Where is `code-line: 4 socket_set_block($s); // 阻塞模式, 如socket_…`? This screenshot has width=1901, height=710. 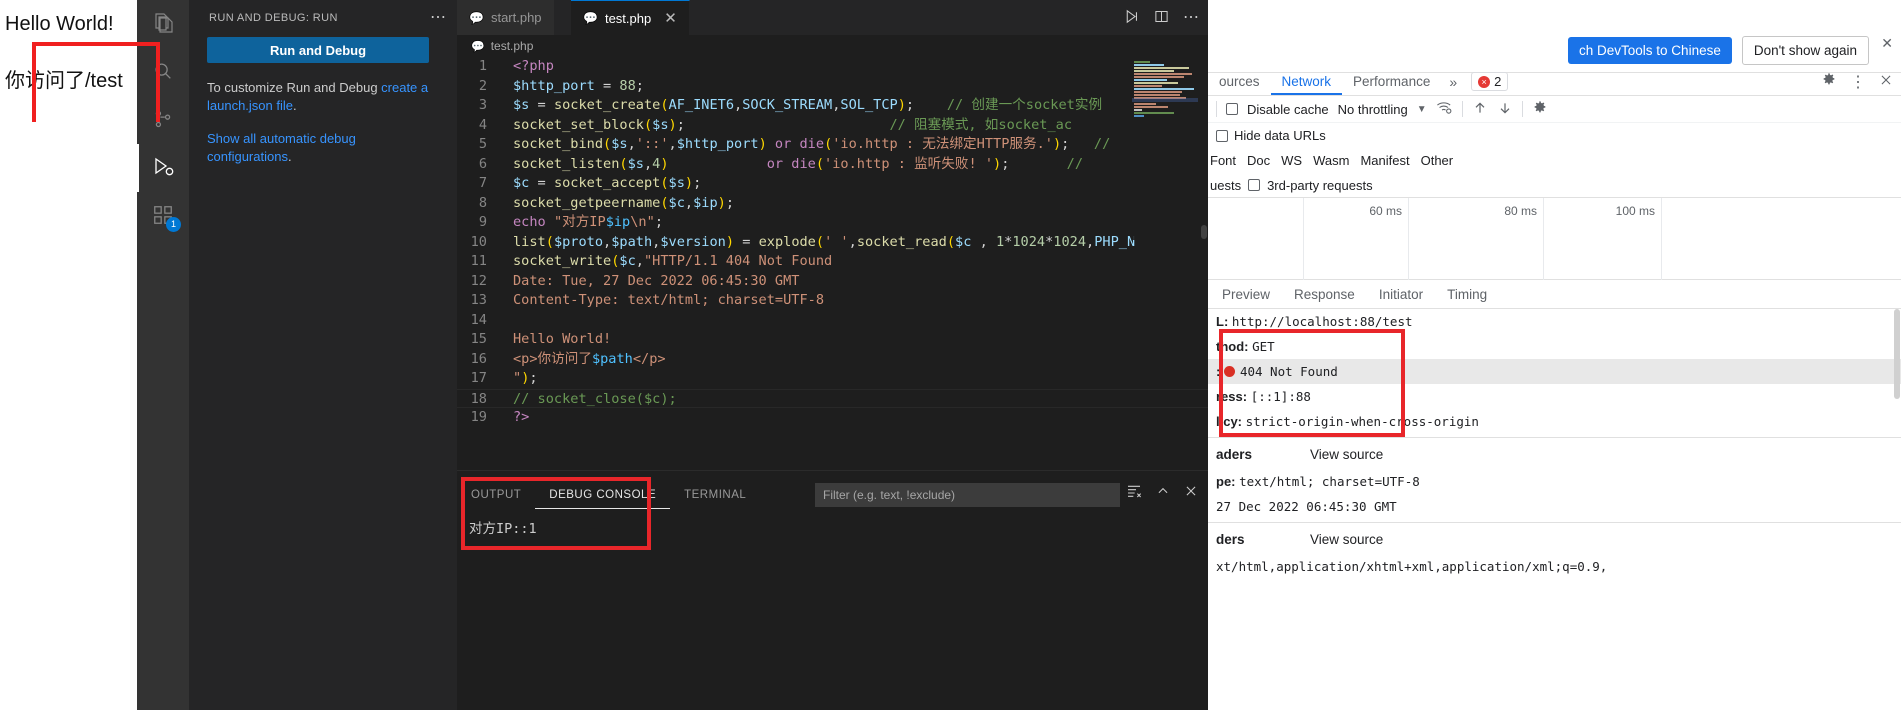
code-line: 4 socket_set_block($s); // 阻塞模式, 如socket_… is located at coordinates (832, 126).